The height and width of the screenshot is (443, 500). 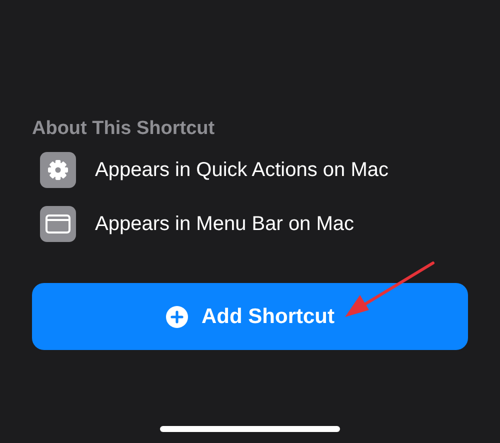 I want to click on section-title: About This Shortcut, so click(x=123, y=129).